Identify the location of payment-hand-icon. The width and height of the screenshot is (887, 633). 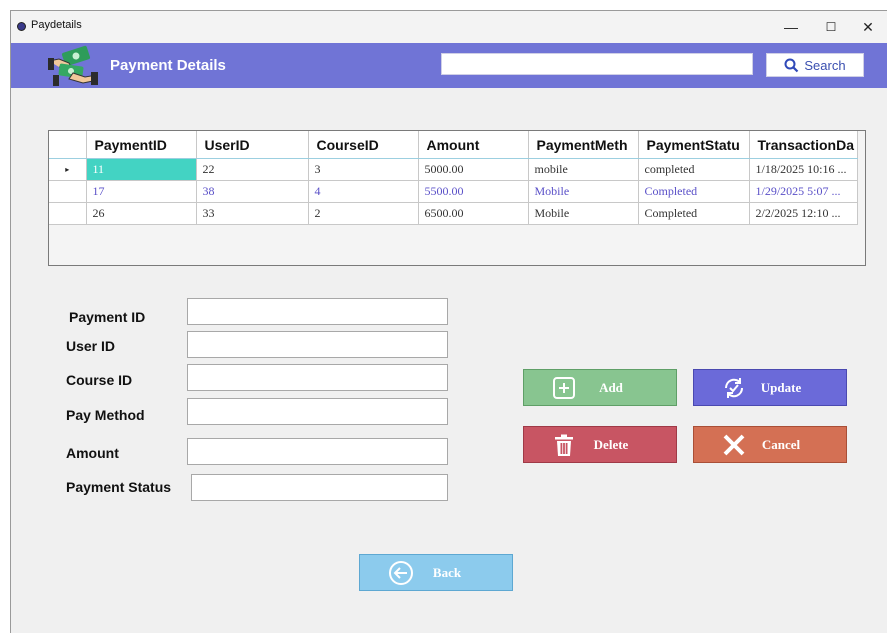
(73, 65).